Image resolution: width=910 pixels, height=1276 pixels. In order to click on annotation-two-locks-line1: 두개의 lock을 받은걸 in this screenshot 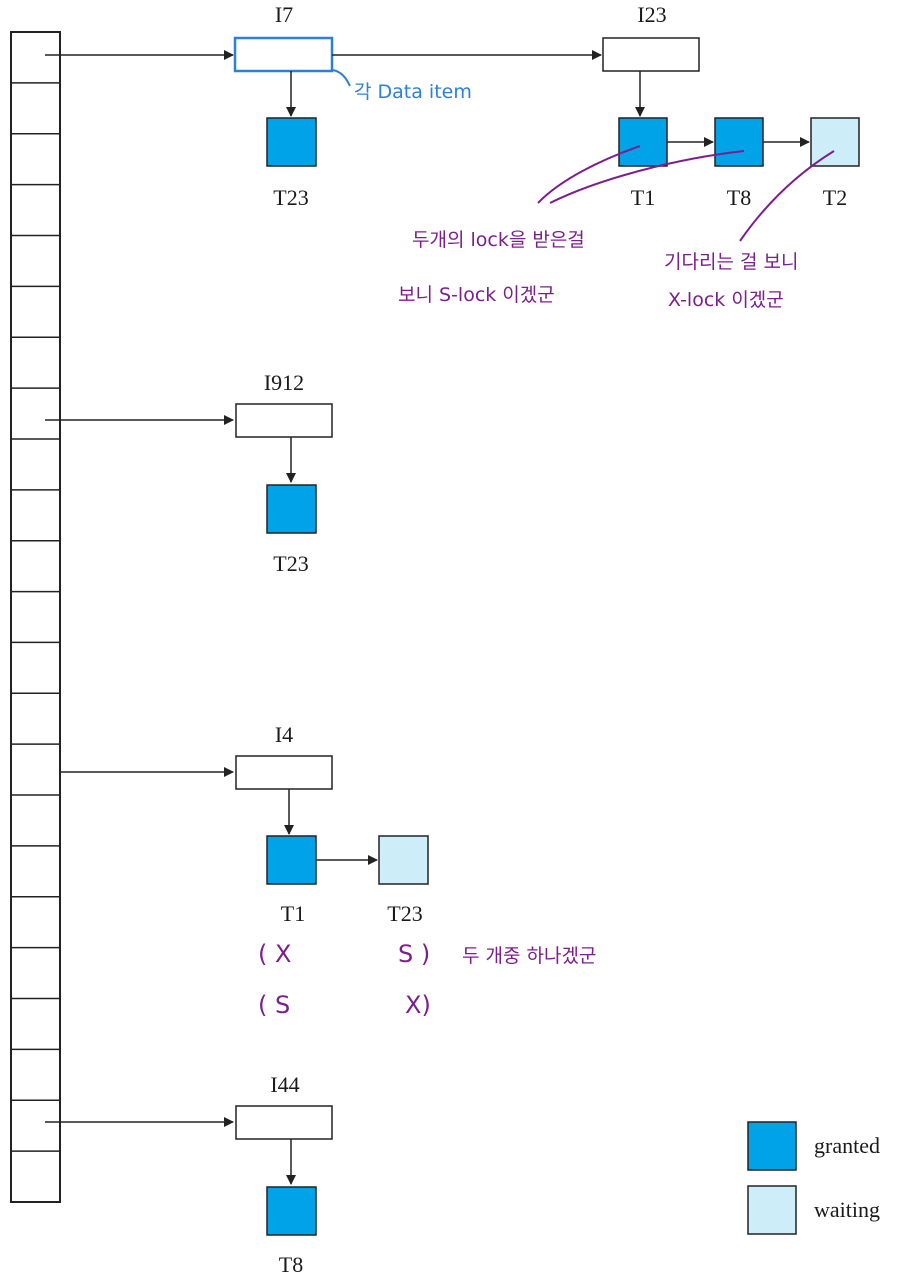, I will do `click(498, 240)`.